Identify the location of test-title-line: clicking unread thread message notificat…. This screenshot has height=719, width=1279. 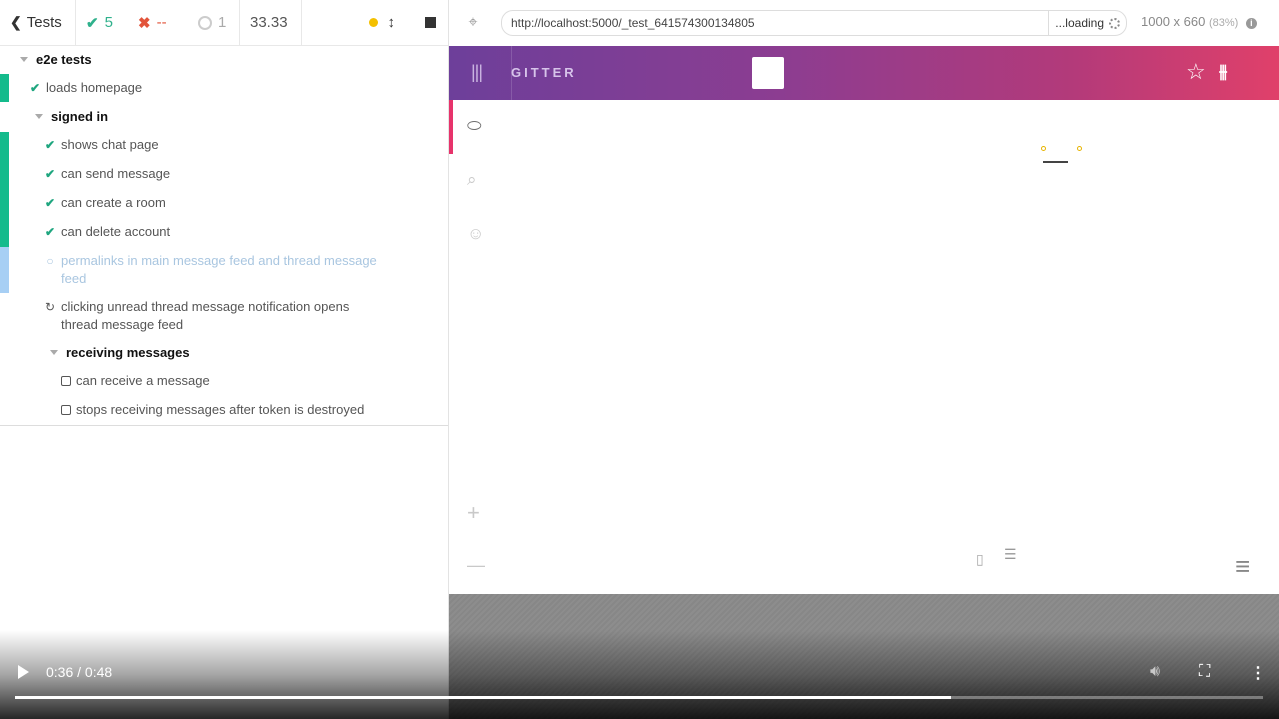
(205, 306).